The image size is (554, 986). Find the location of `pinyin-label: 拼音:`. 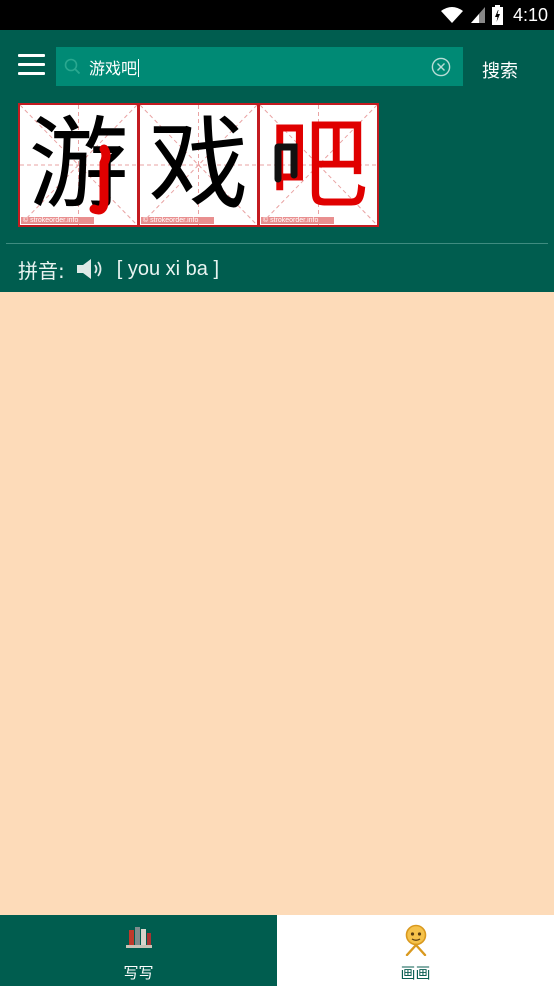

pinyin-label: 拼音: is located at coordinates (41, 270).